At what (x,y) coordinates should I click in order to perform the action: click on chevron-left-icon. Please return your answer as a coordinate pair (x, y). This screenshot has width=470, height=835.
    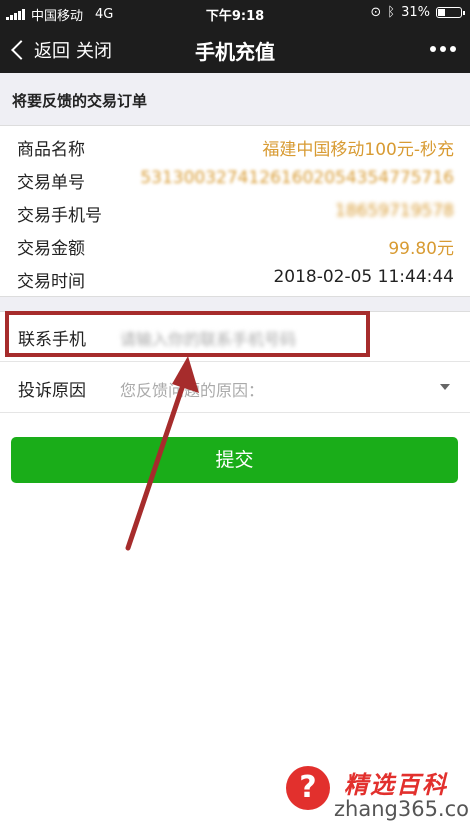
    Looking at the image, I should click on (21, 50).